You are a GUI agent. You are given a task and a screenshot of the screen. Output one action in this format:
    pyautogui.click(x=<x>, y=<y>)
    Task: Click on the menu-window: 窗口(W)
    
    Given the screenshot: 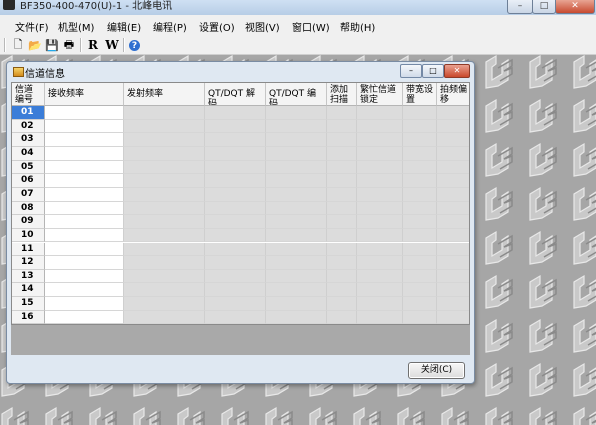 What is the action you would take?
    pyautogui.click(x=311, y=26)
    